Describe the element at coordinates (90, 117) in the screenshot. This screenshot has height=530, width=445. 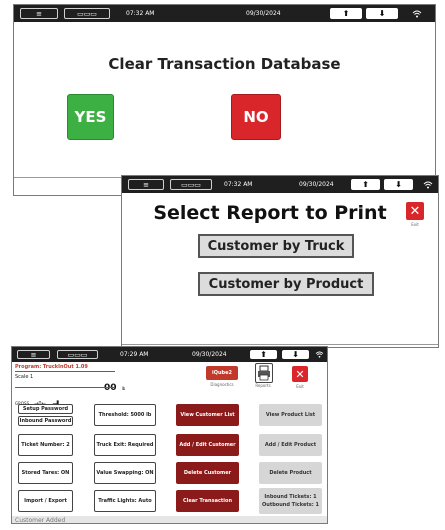
I see `yes-button: YES` at that location.